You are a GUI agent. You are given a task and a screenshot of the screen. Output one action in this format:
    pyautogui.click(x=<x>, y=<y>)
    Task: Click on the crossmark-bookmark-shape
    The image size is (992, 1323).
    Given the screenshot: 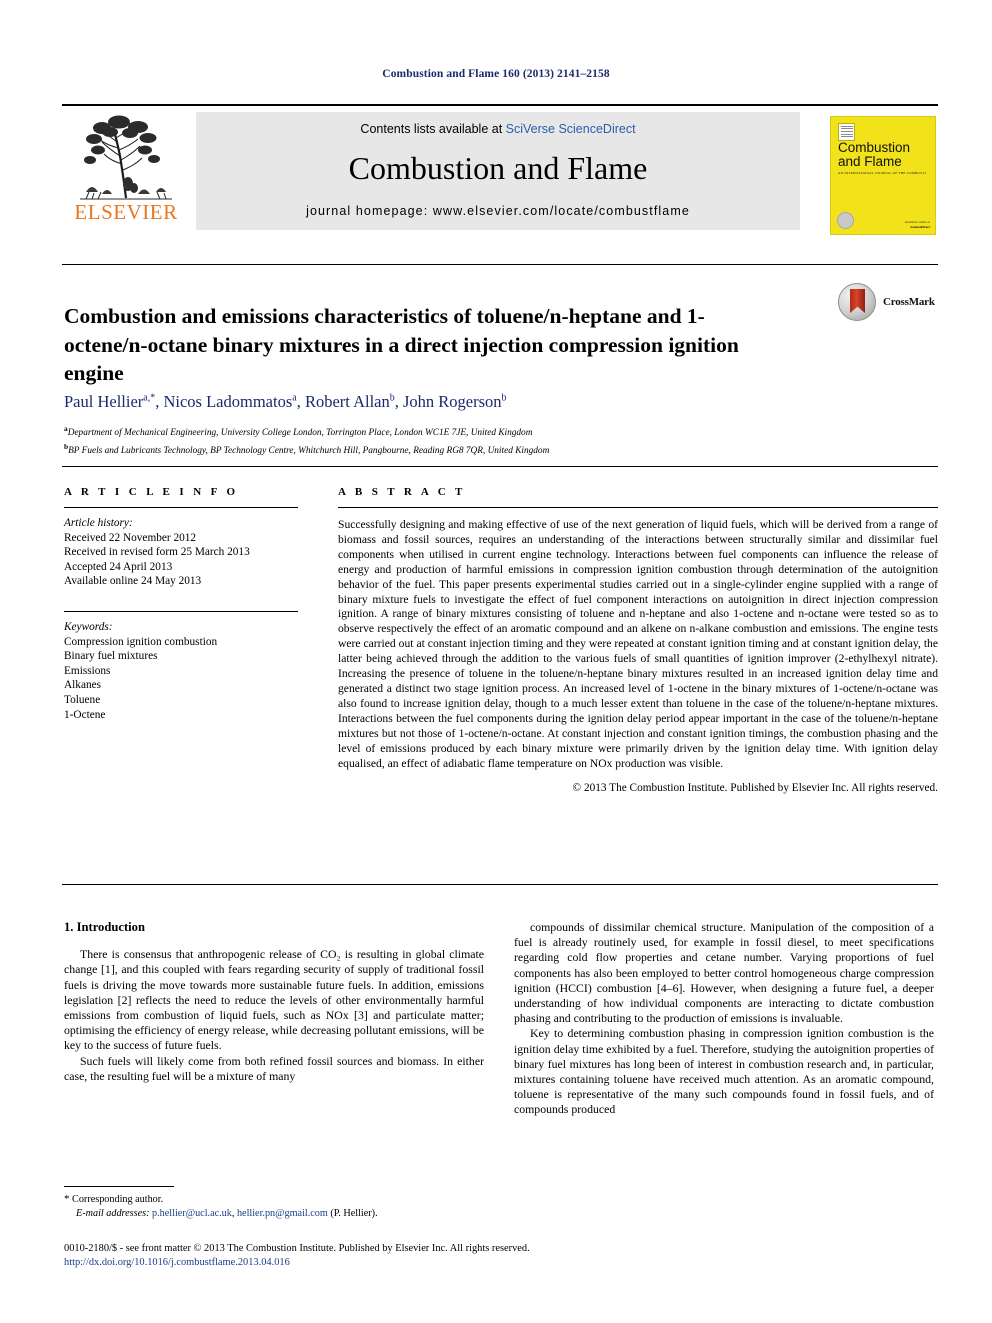 What is the action you would take?
    pyautogui.click(x=857, y=301)
    